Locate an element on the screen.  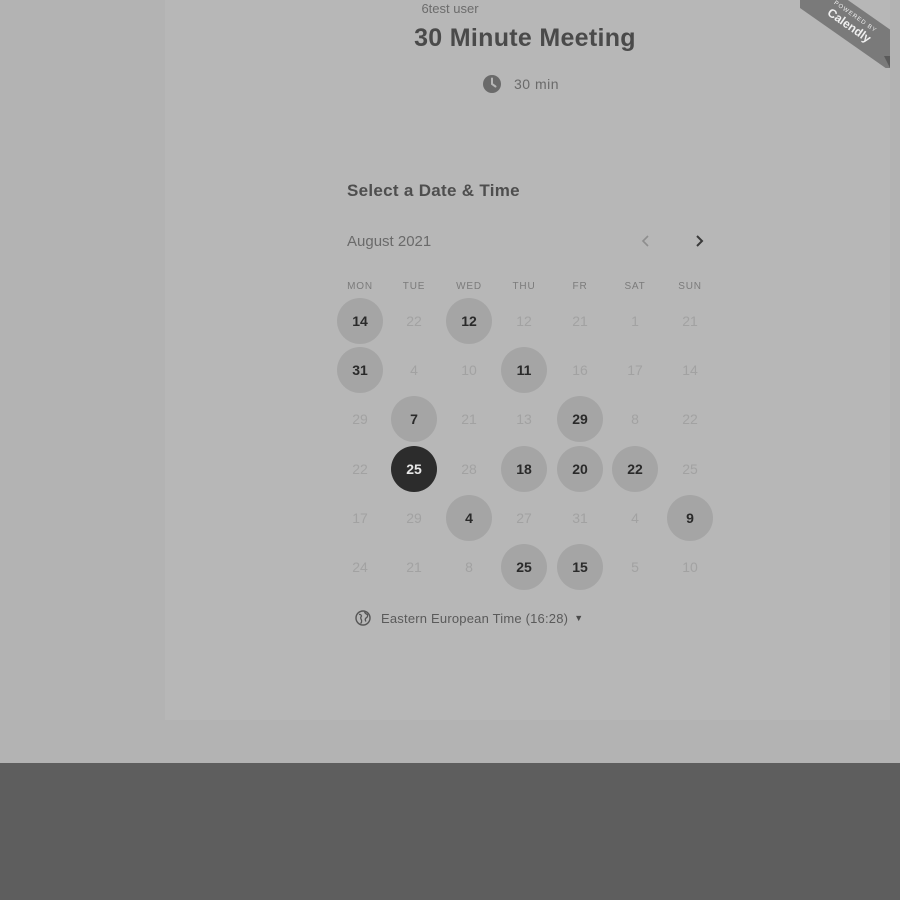
prev-month-button is located at coordinates (646, 241).